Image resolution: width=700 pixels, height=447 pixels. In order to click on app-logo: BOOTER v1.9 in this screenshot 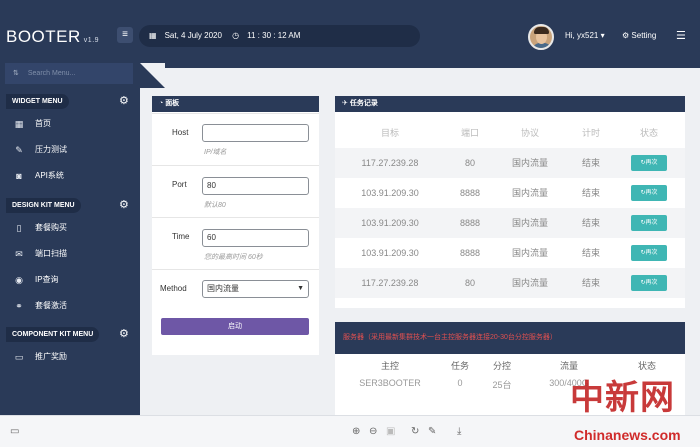, I will do `click(52, 37)`.